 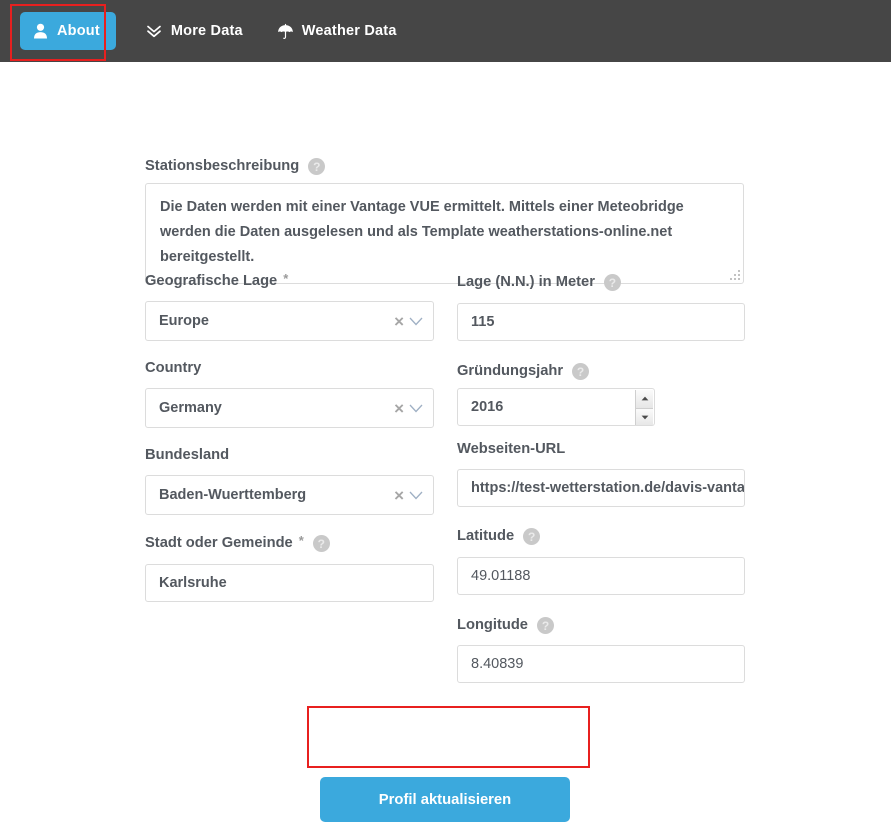 What do you see at coordinates (487, 407) in the screenshot?
I see `input-gruendungsjahr-value: 2016` at bounding box center [487, 407].